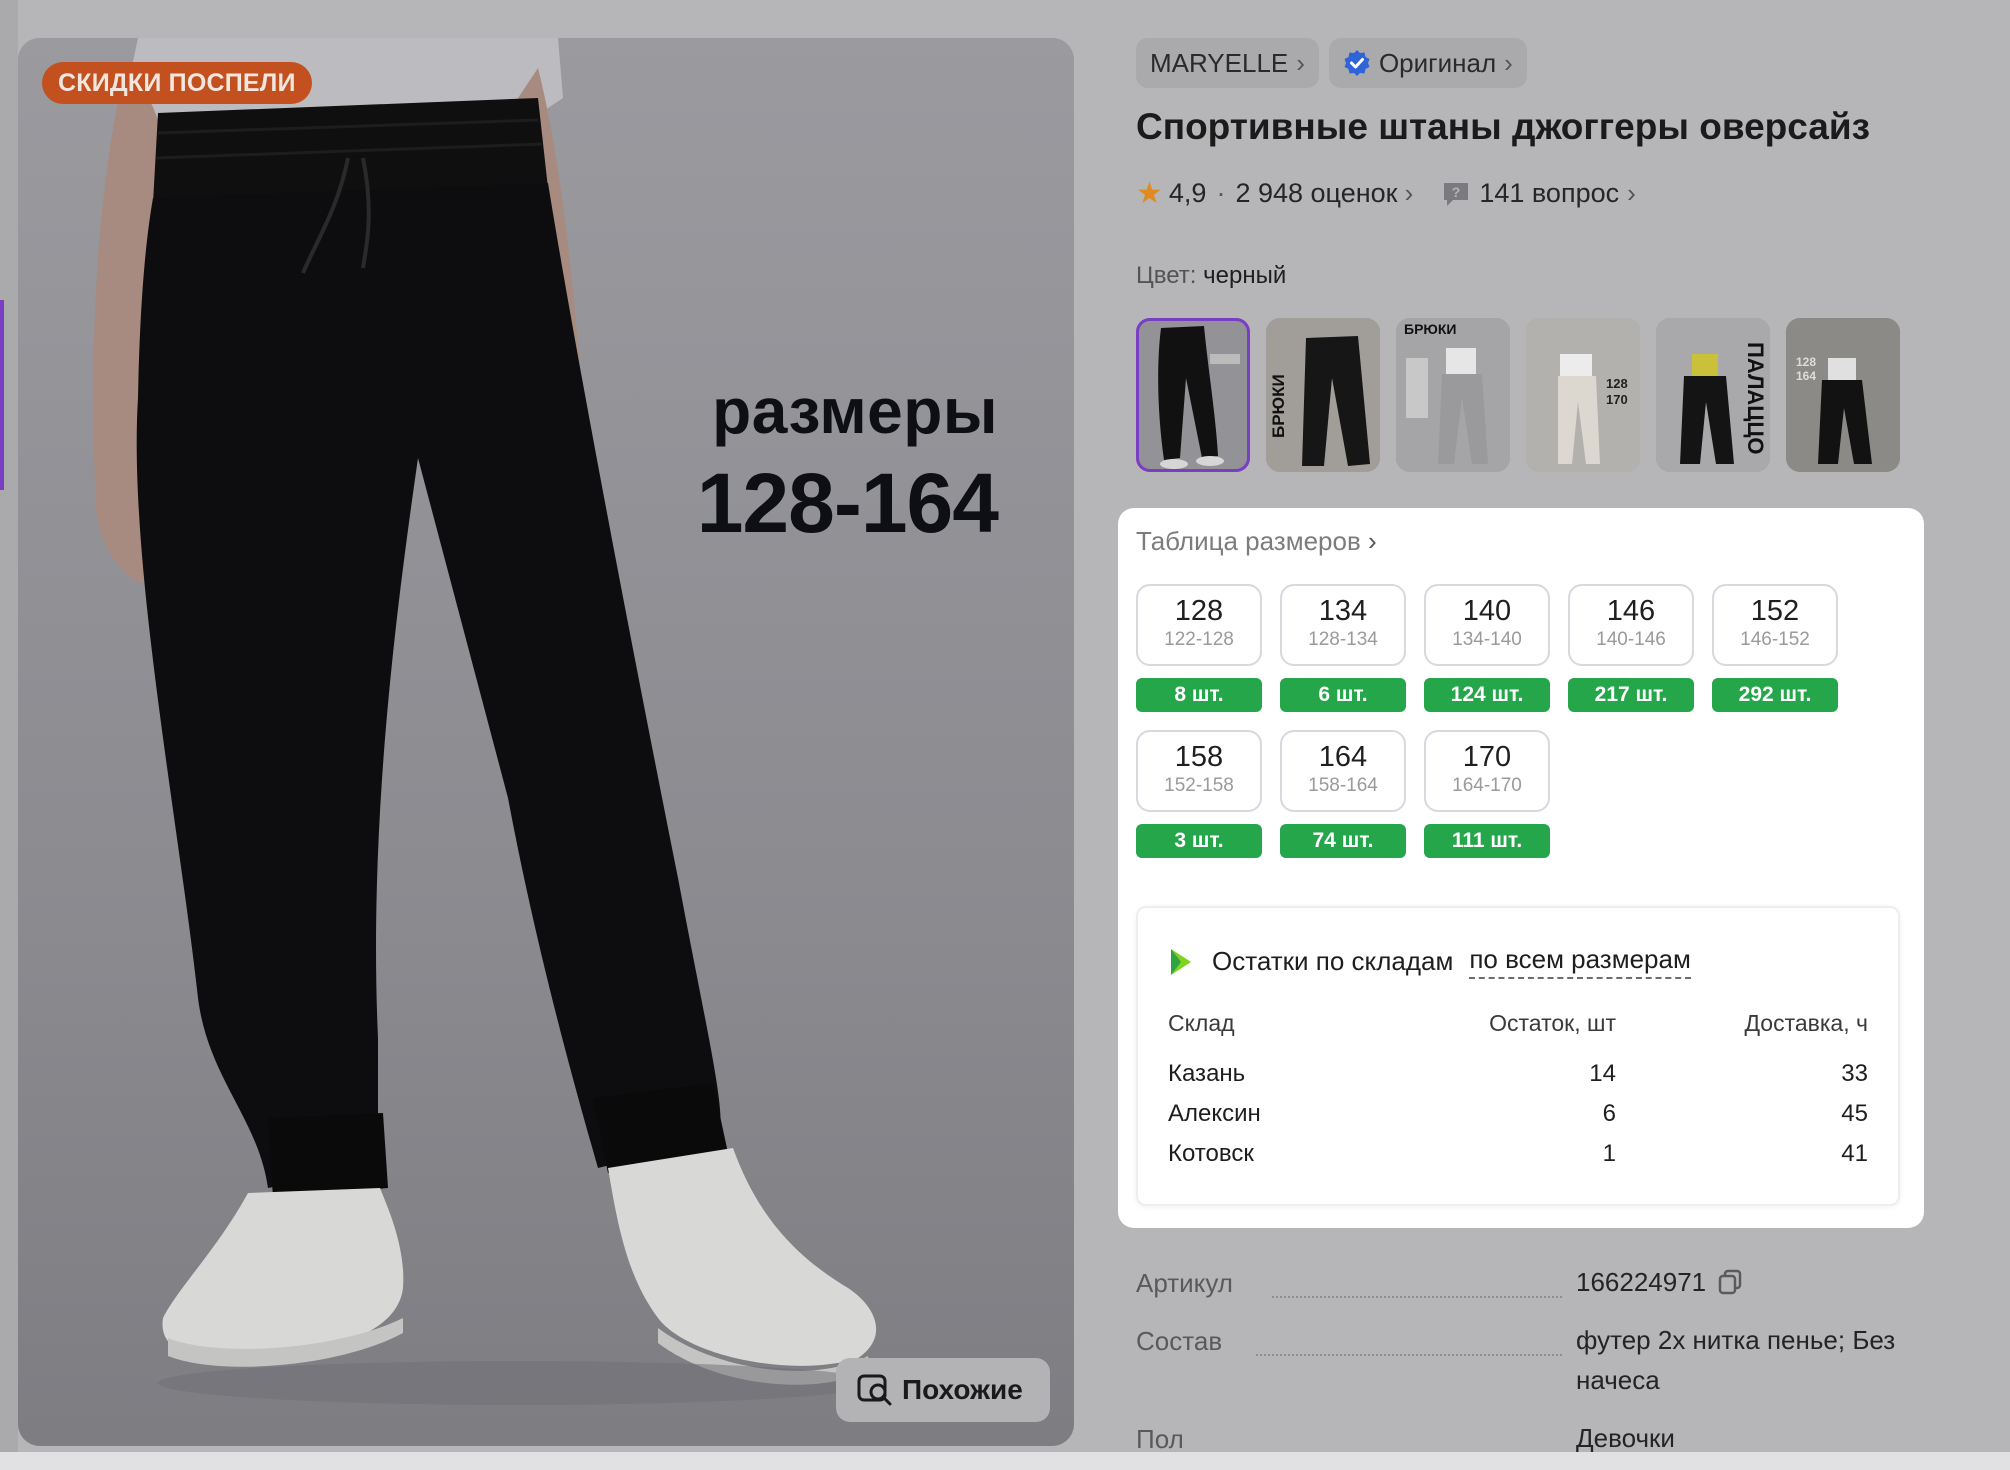  I want to click on size-option: 134 128-134 6 шт., so click(1343, 648).